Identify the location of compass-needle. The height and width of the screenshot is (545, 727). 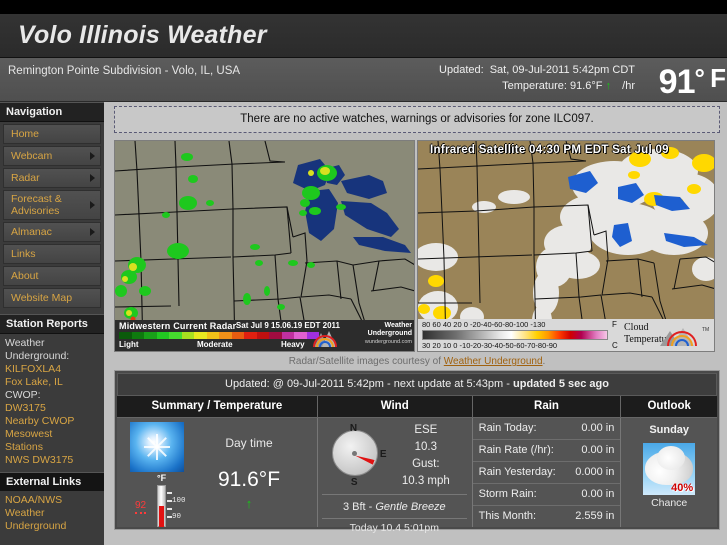
(364, 459).